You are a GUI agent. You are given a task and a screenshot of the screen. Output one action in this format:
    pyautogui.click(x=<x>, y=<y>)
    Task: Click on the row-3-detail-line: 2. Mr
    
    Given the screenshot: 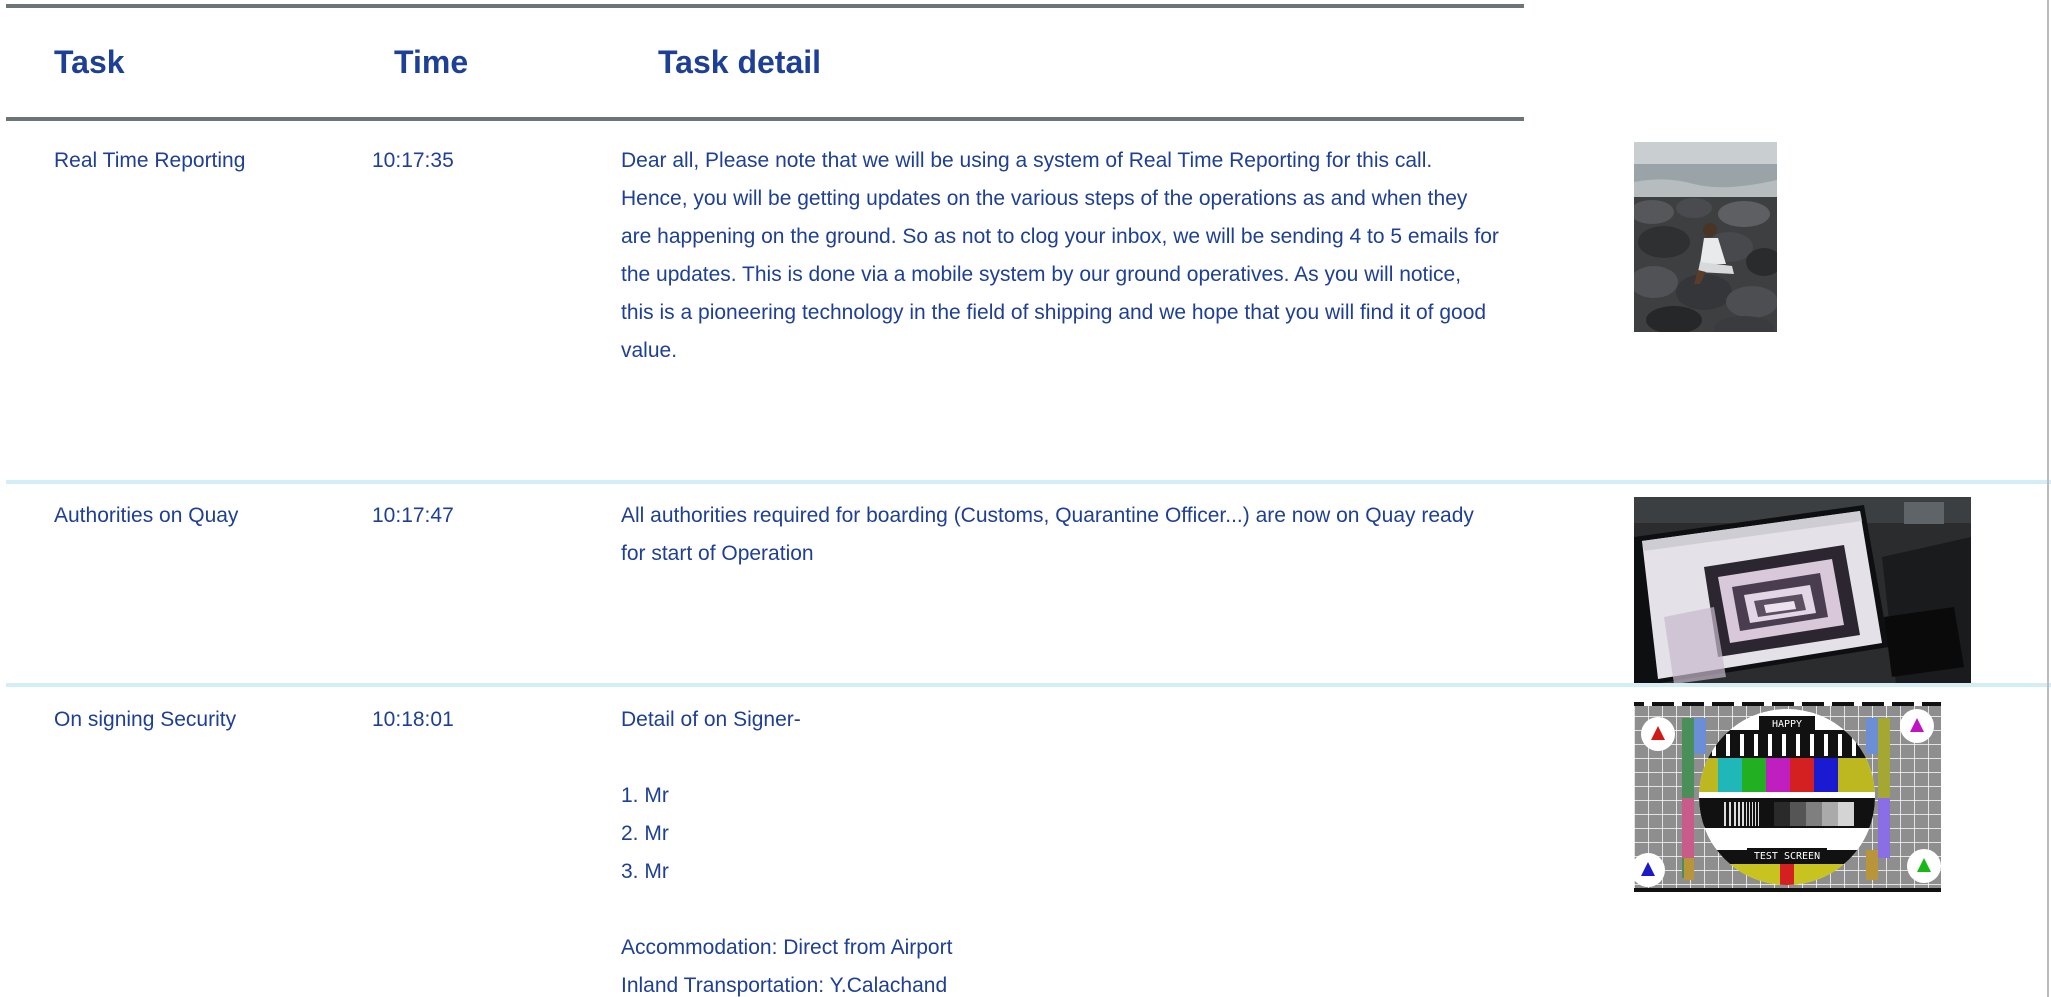 What is the action you would take?
    pyautogui.click(x=645, y=833)
    